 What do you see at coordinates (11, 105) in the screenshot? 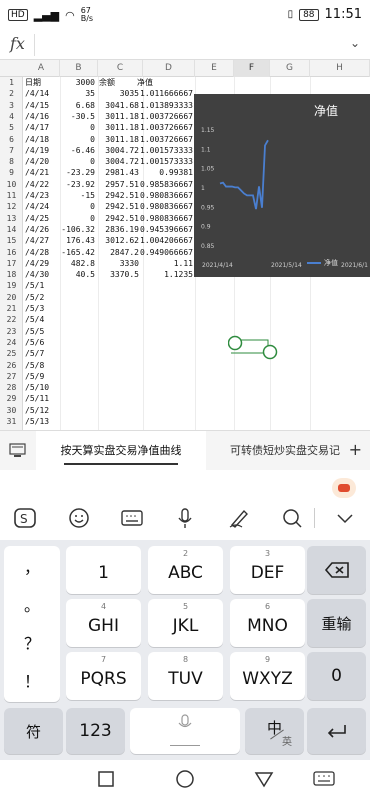
I see `row-header: 3` at bounding box center [11, 105].